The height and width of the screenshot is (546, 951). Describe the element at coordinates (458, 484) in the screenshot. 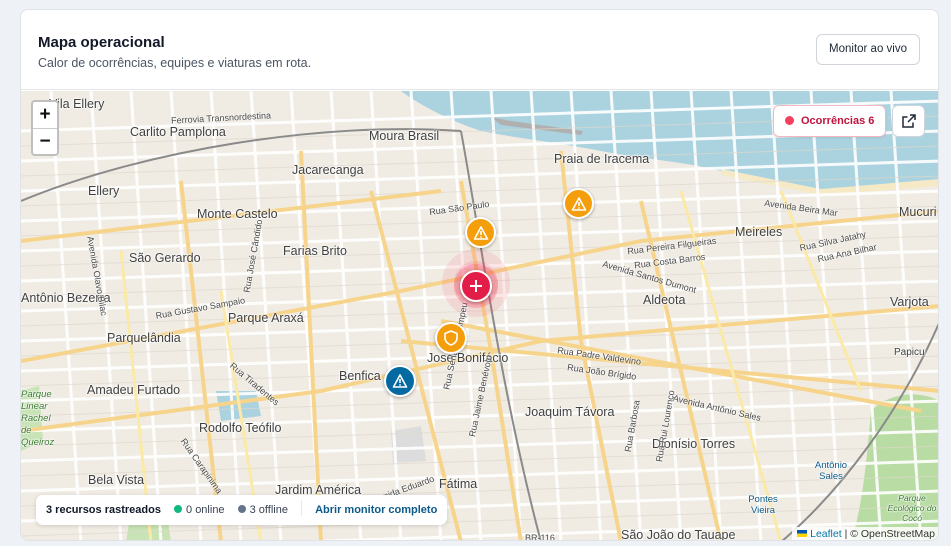

I see `map-label-fatima: Fátima` at that location.